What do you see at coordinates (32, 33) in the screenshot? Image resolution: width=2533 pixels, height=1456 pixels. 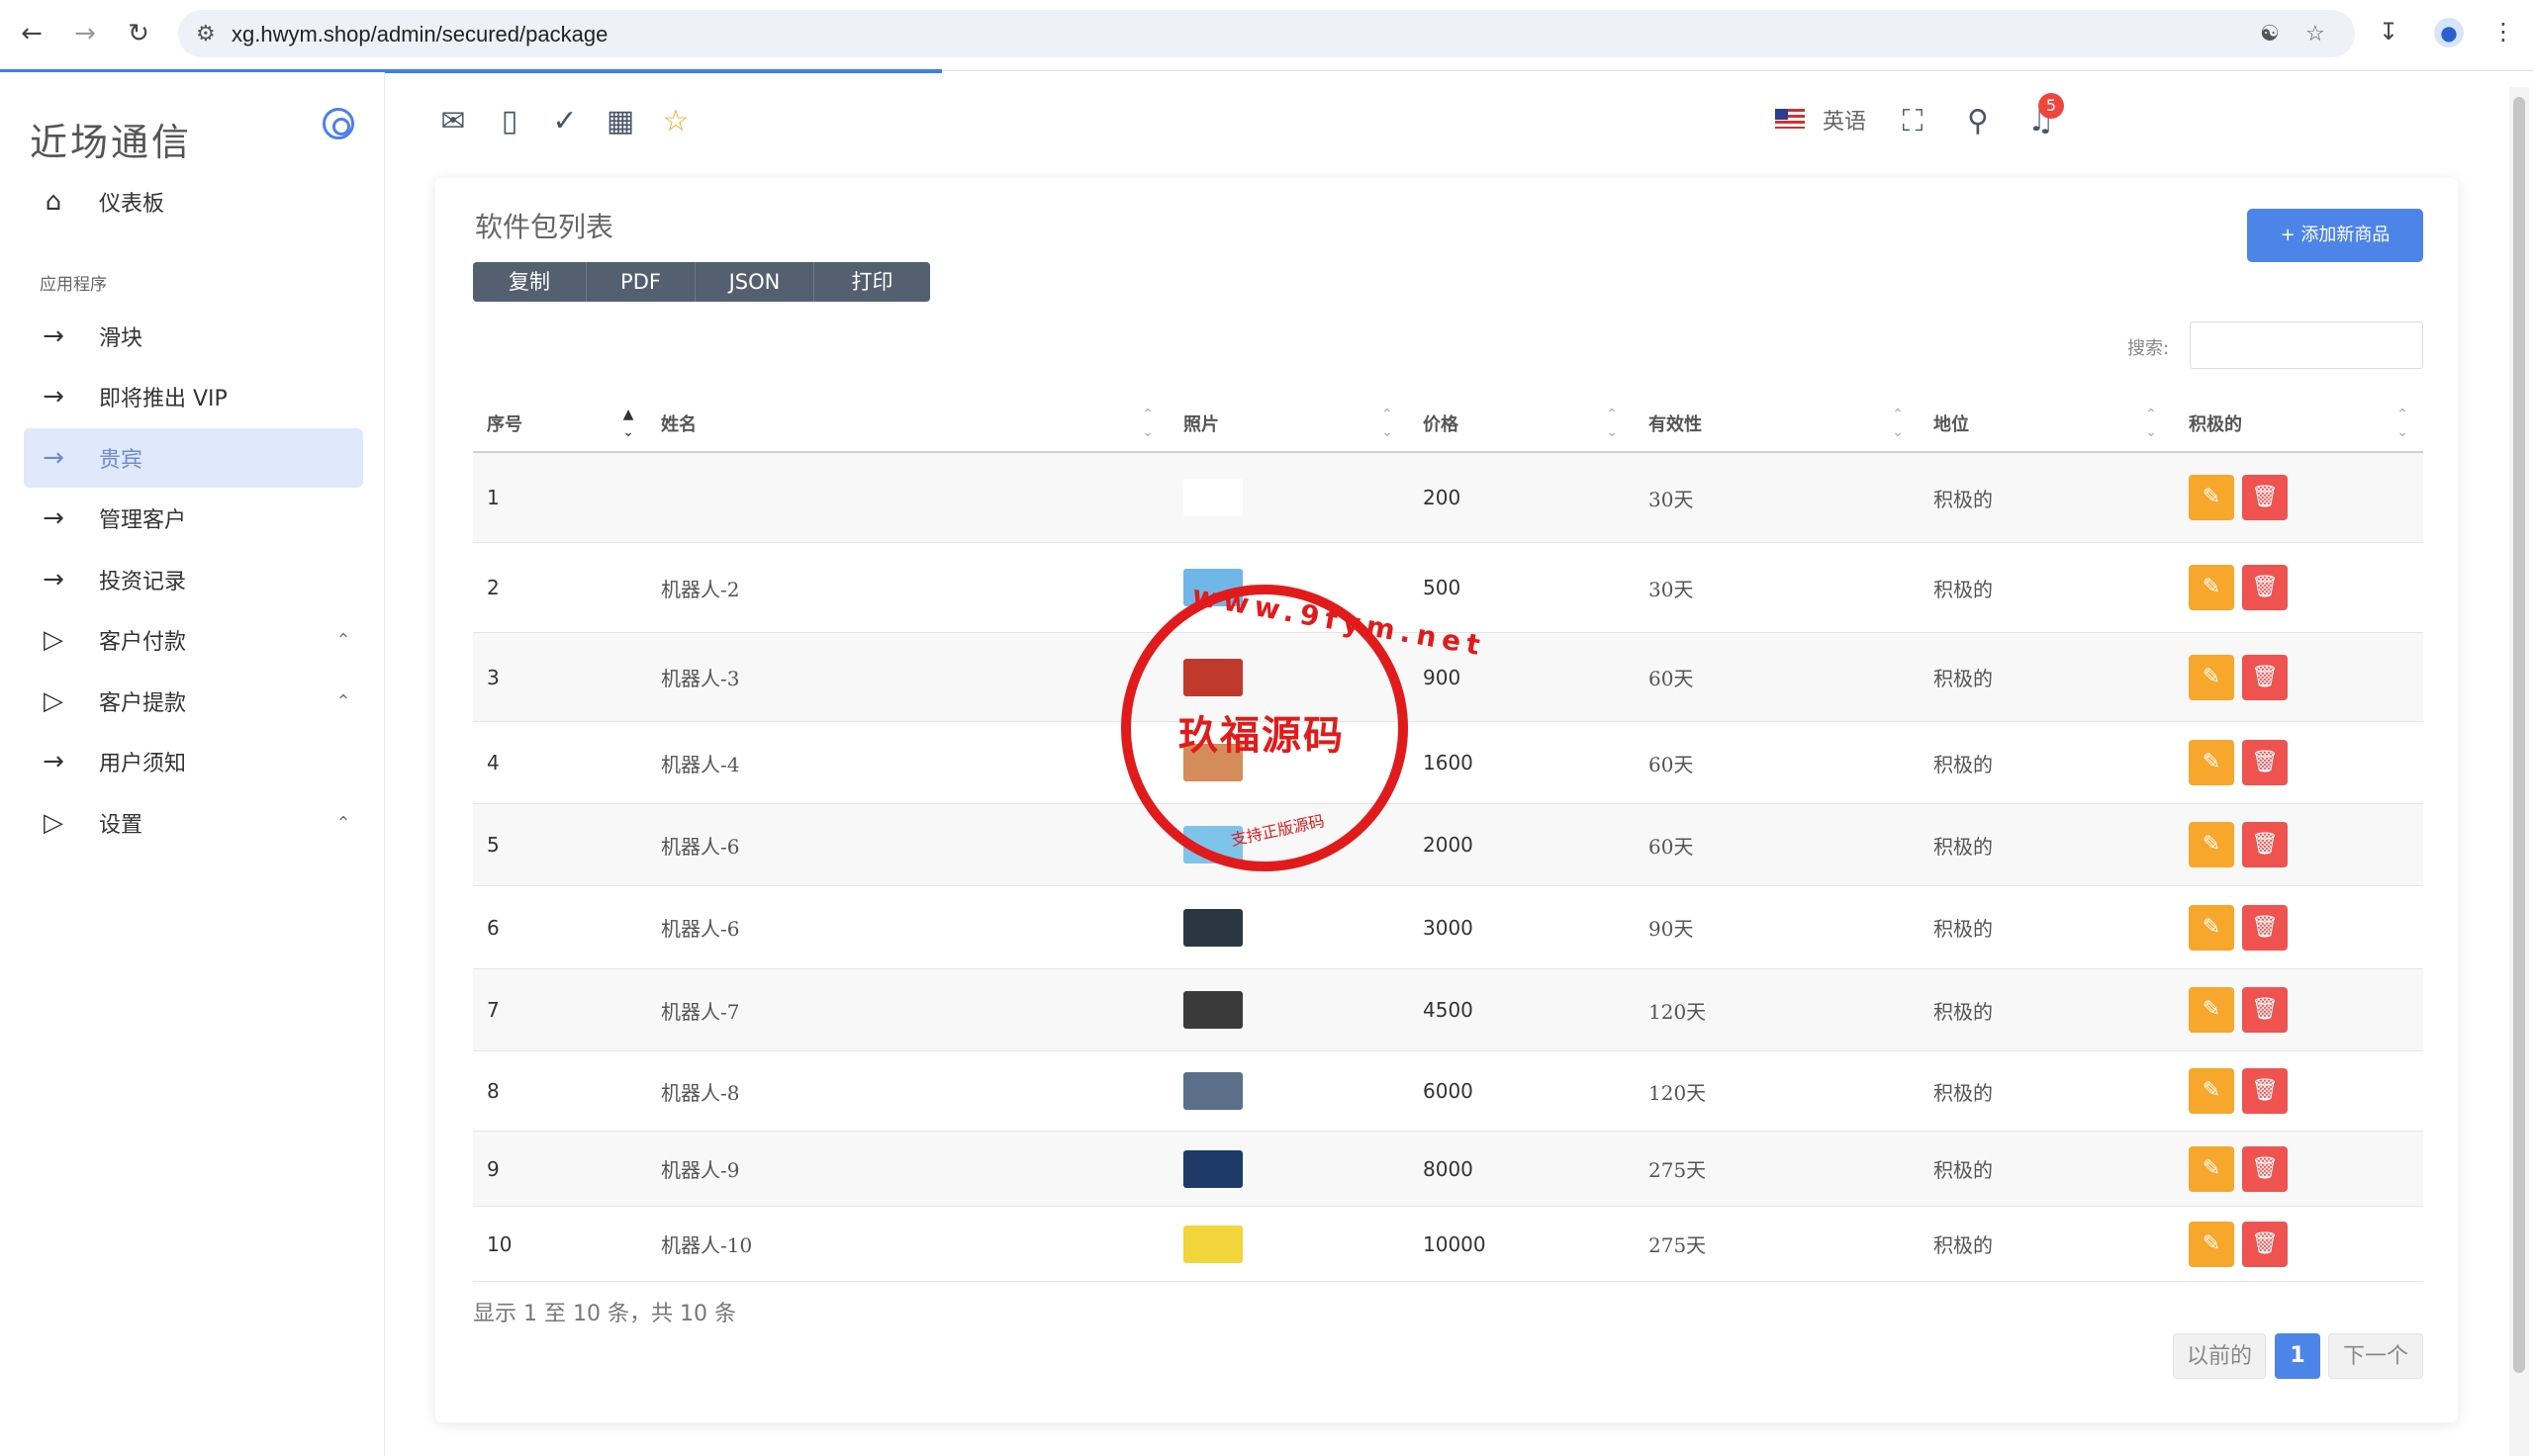 I see `back-icon: ←` at bounding box center [32, 33].